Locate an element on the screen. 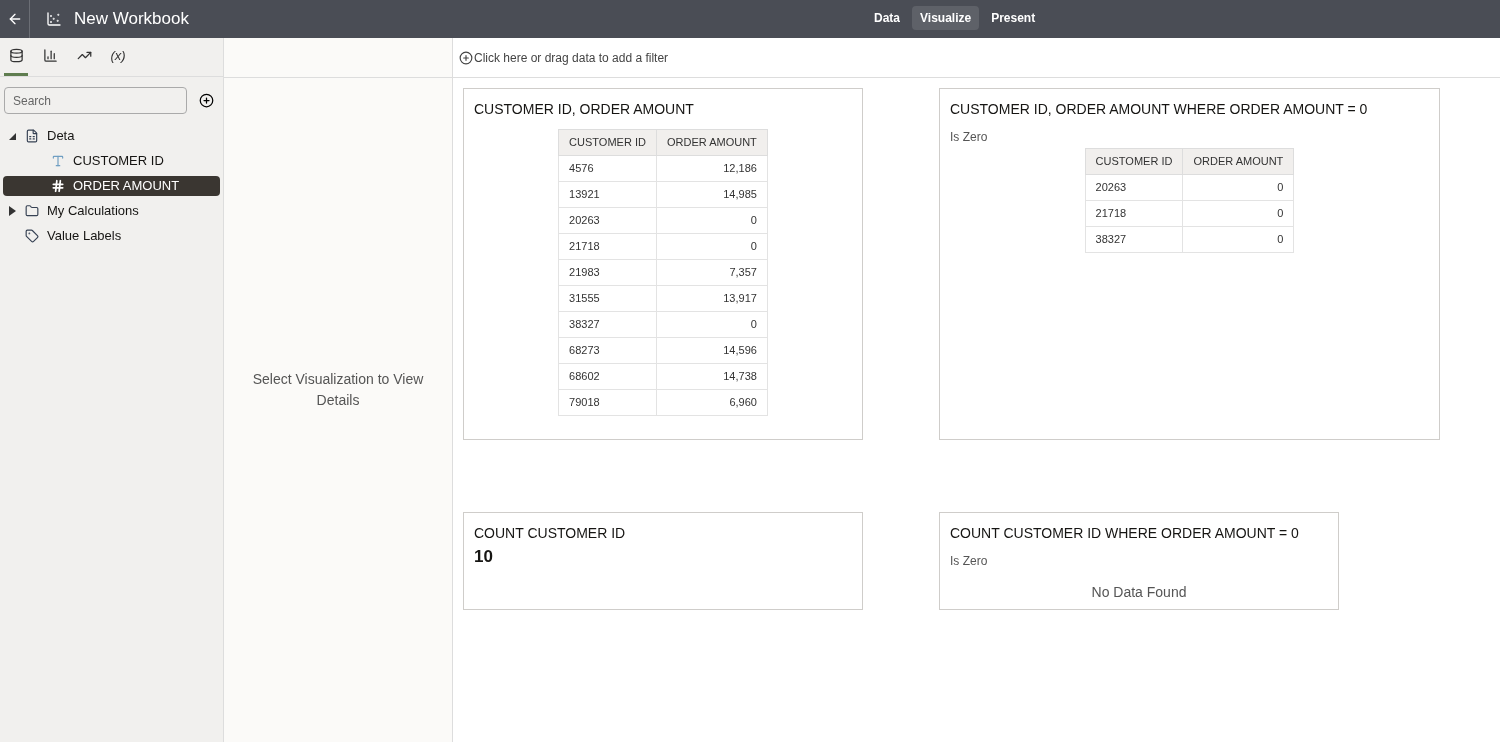  search-field: Search is located at coordinates (95, 100).